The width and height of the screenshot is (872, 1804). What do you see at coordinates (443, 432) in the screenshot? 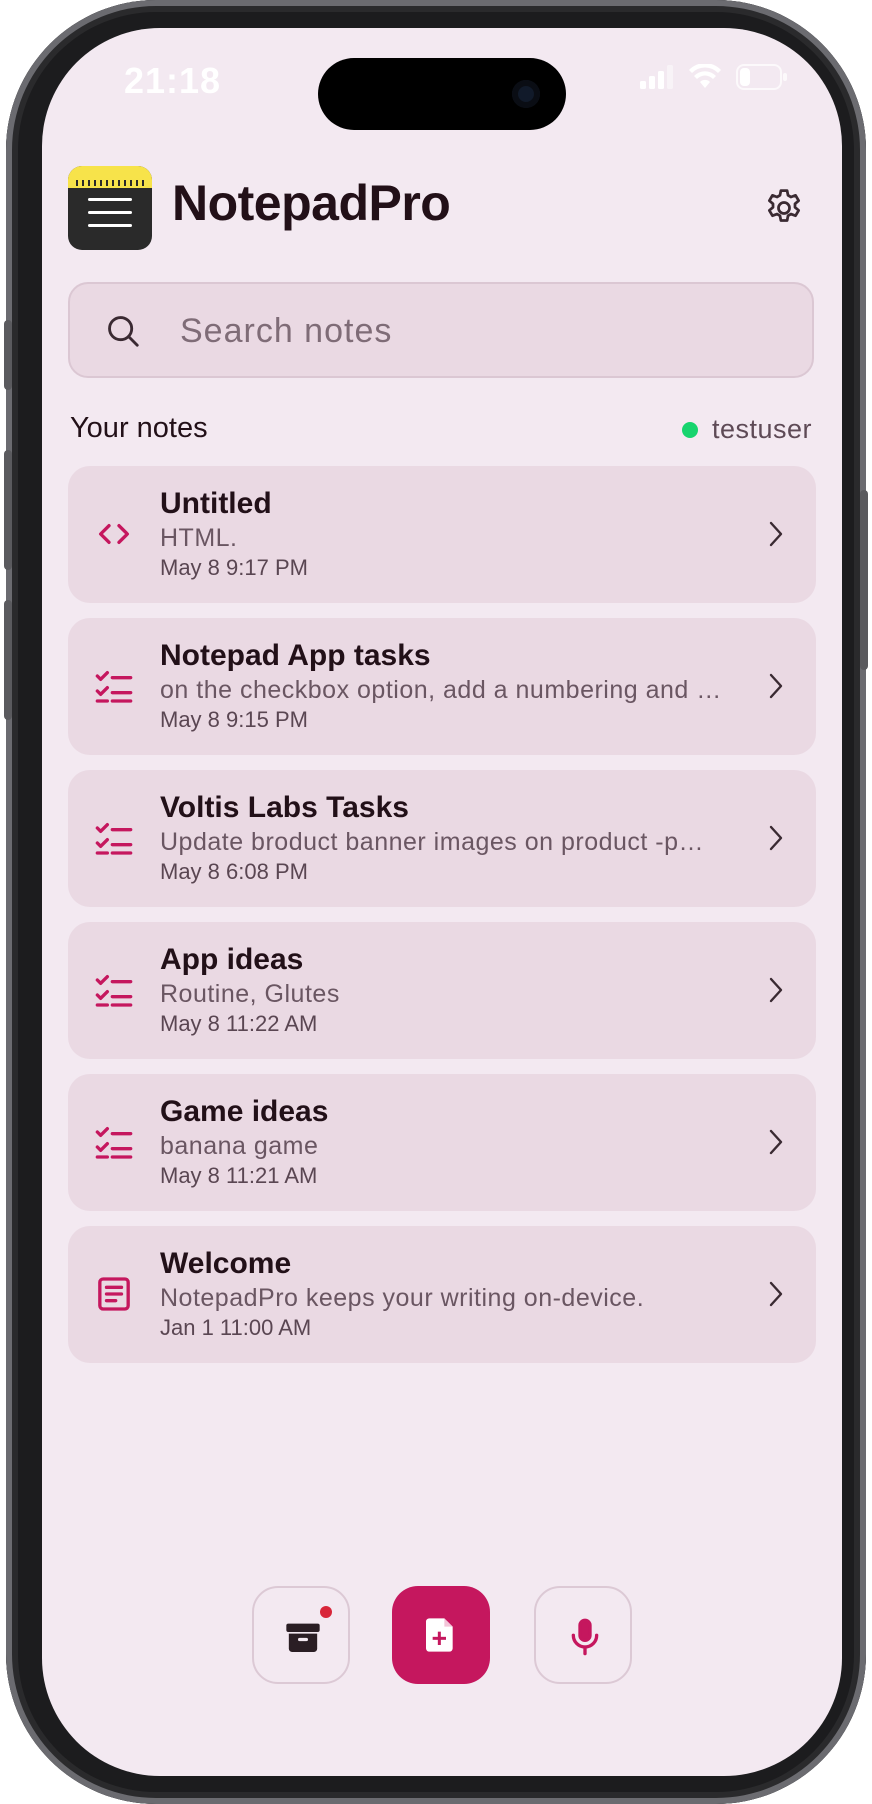
I see `notes-section-header: Your notes testuser` at bounding box center [443, 432].